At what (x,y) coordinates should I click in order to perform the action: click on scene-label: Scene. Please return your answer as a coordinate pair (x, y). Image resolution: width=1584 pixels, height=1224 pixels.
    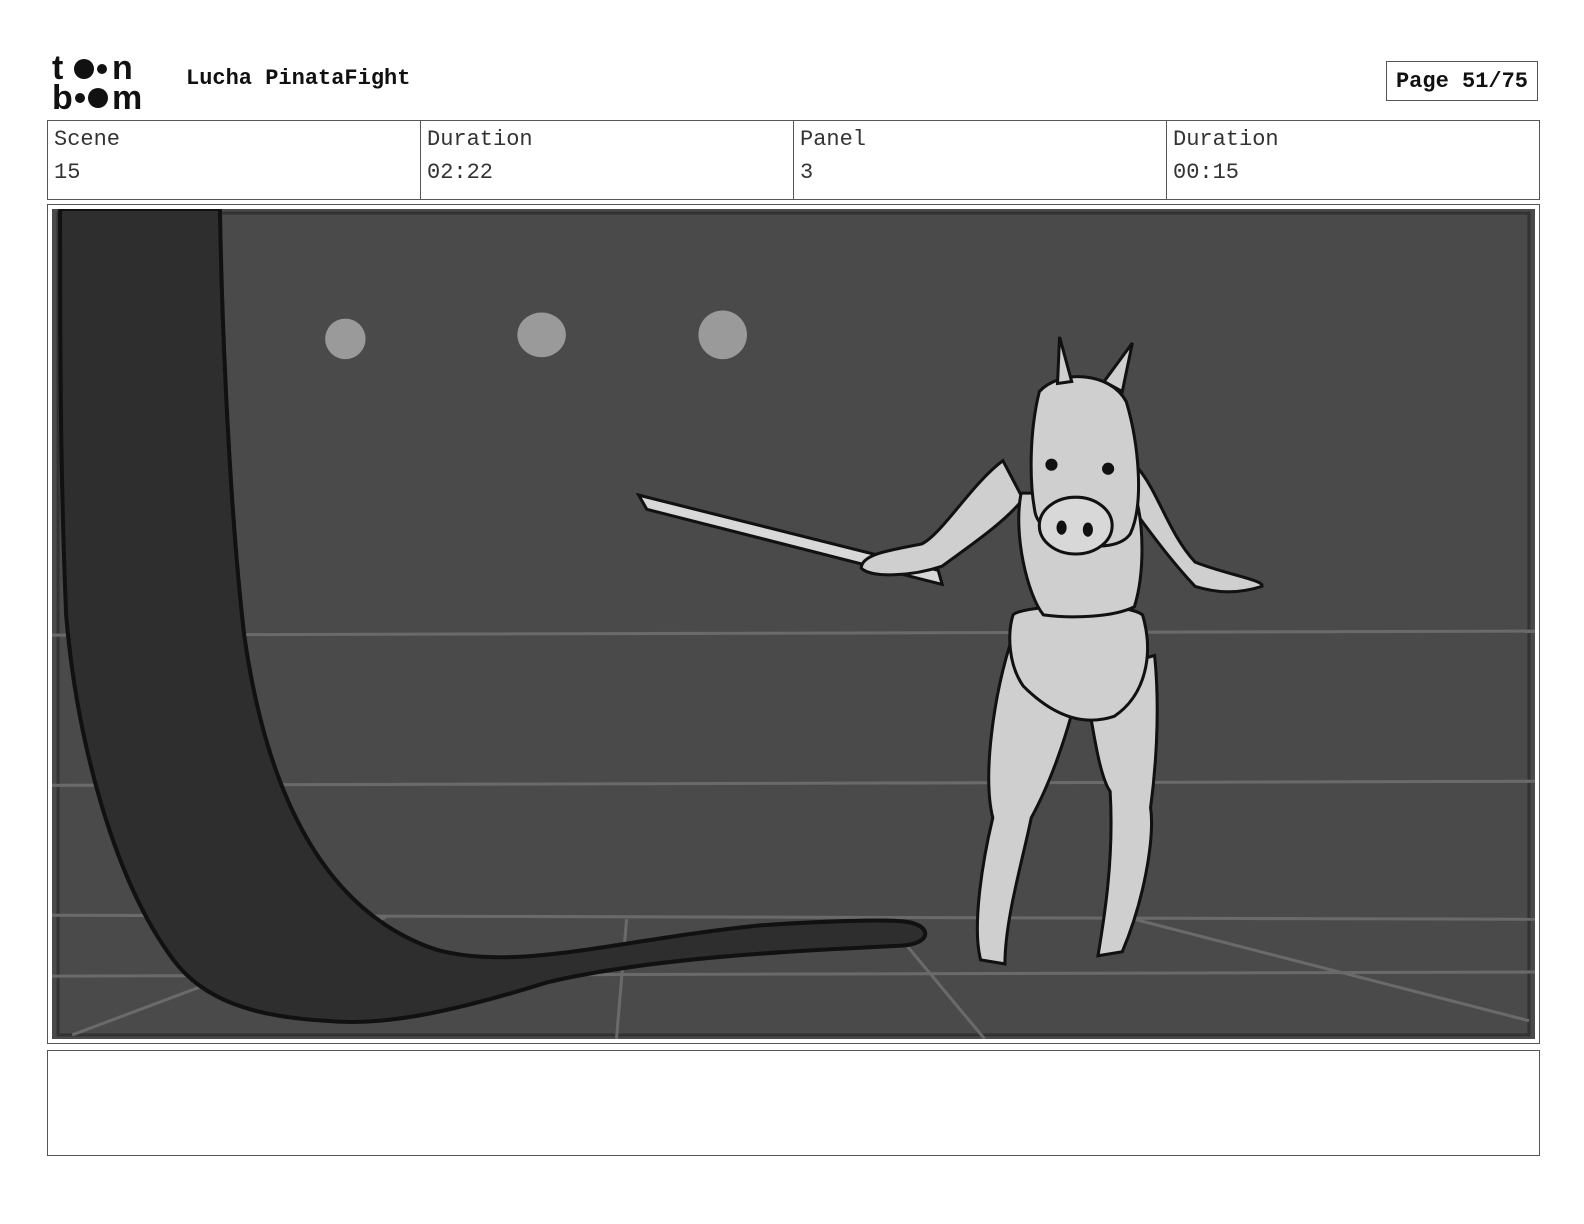
    Looking at the image, I should click on (87, 139).